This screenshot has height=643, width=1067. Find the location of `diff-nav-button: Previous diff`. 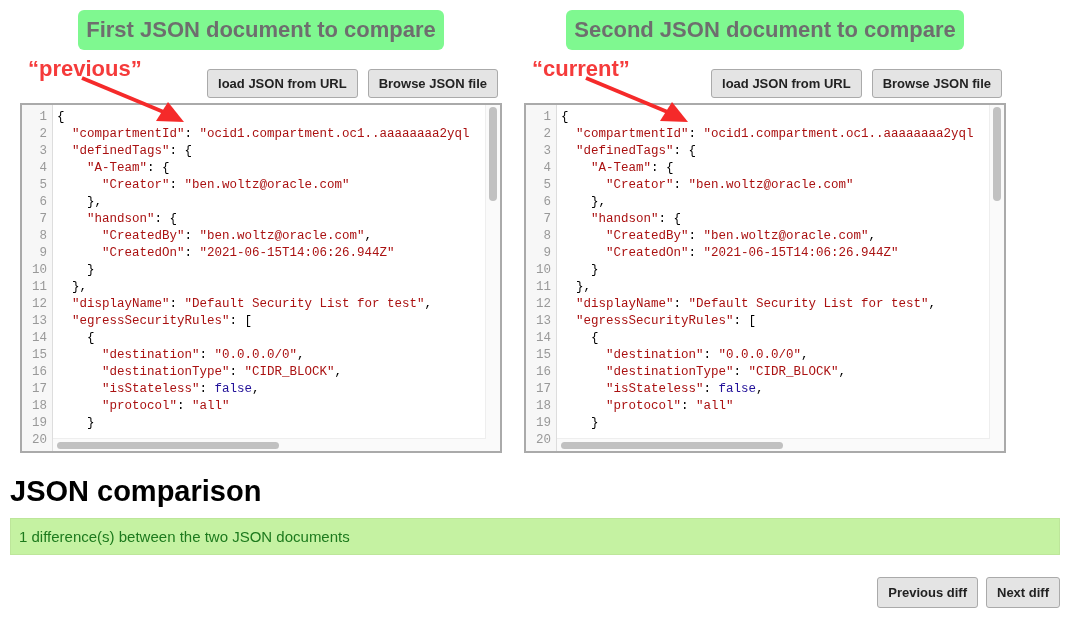

diff-nav-button: Previous diff is located at coordinates (927, 592).